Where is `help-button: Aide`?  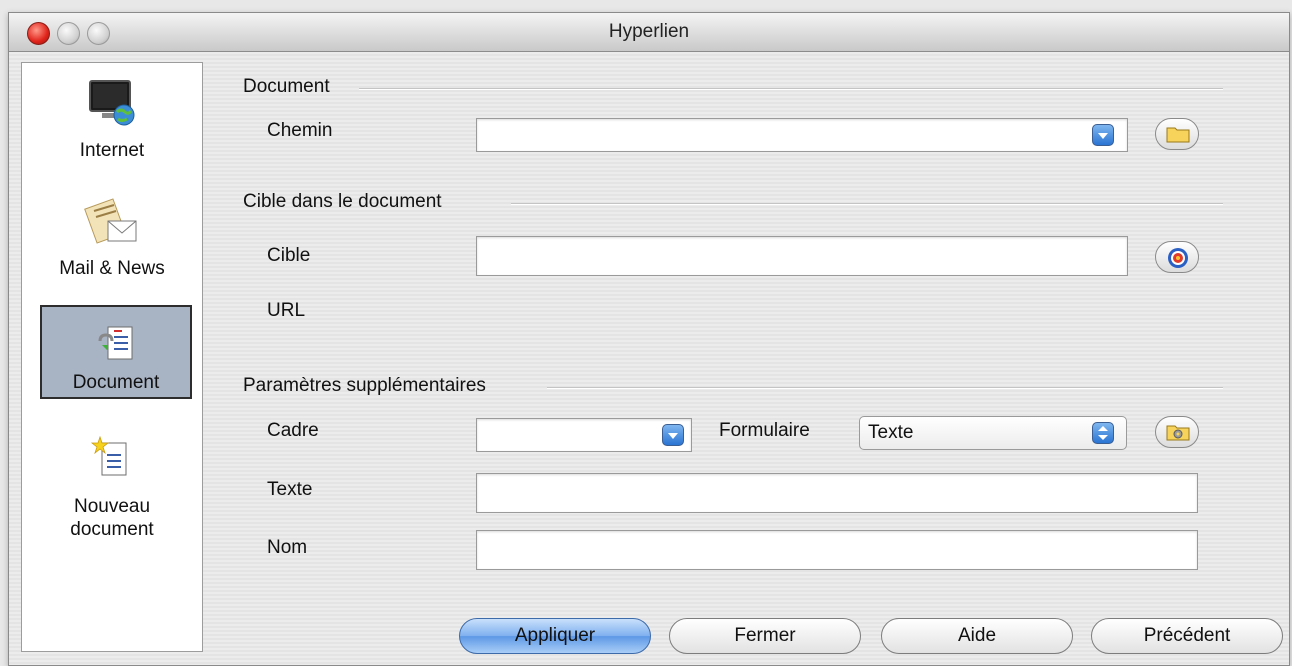
help-button: Aide is located at coordinates (977, 636).